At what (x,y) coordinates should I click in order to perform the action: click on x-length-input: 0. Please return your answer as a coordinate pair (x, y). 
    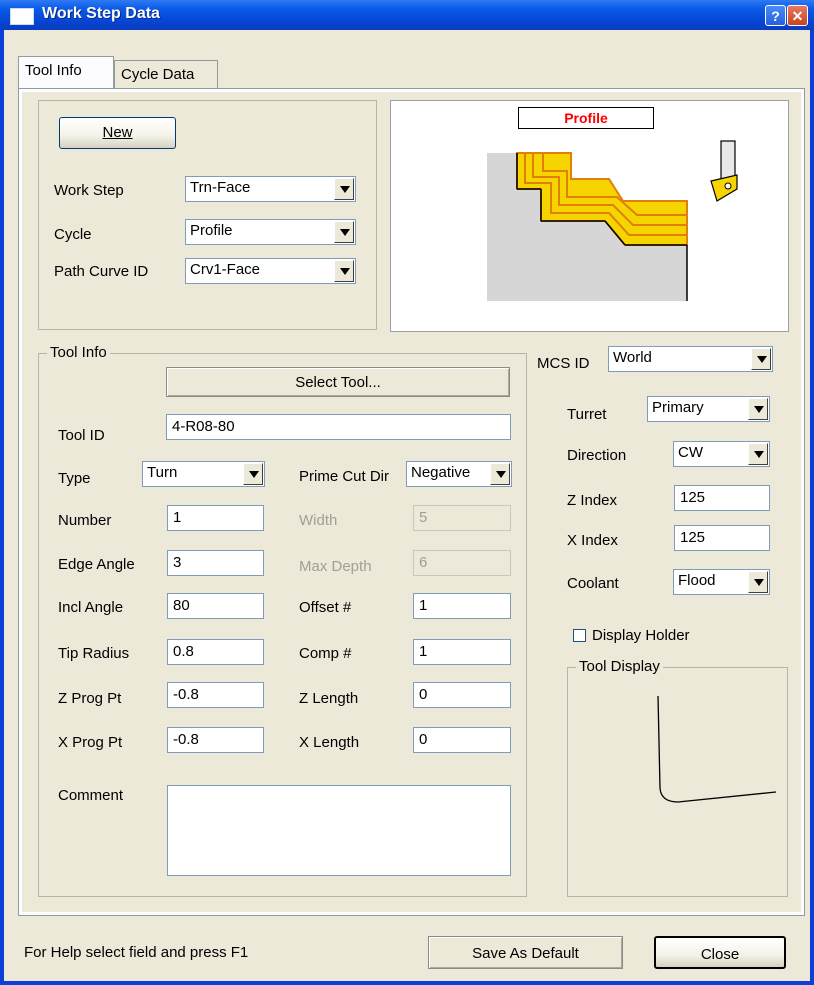
    Looking at the image, I should click on (462, 740).